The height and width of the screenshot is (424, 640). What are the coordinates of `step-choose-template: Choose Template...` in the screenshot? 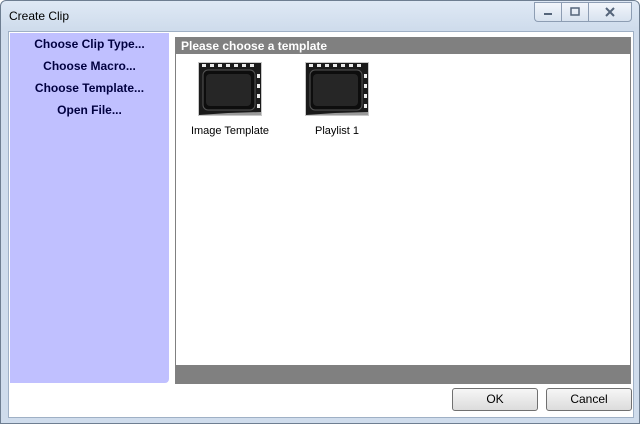 It's located at (89, 88).